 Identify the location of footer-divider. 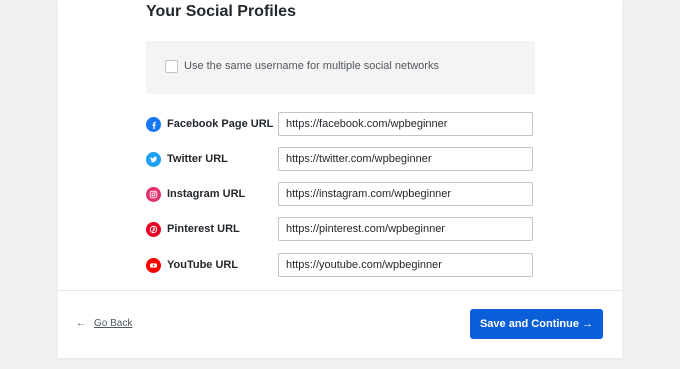
(340, 290).